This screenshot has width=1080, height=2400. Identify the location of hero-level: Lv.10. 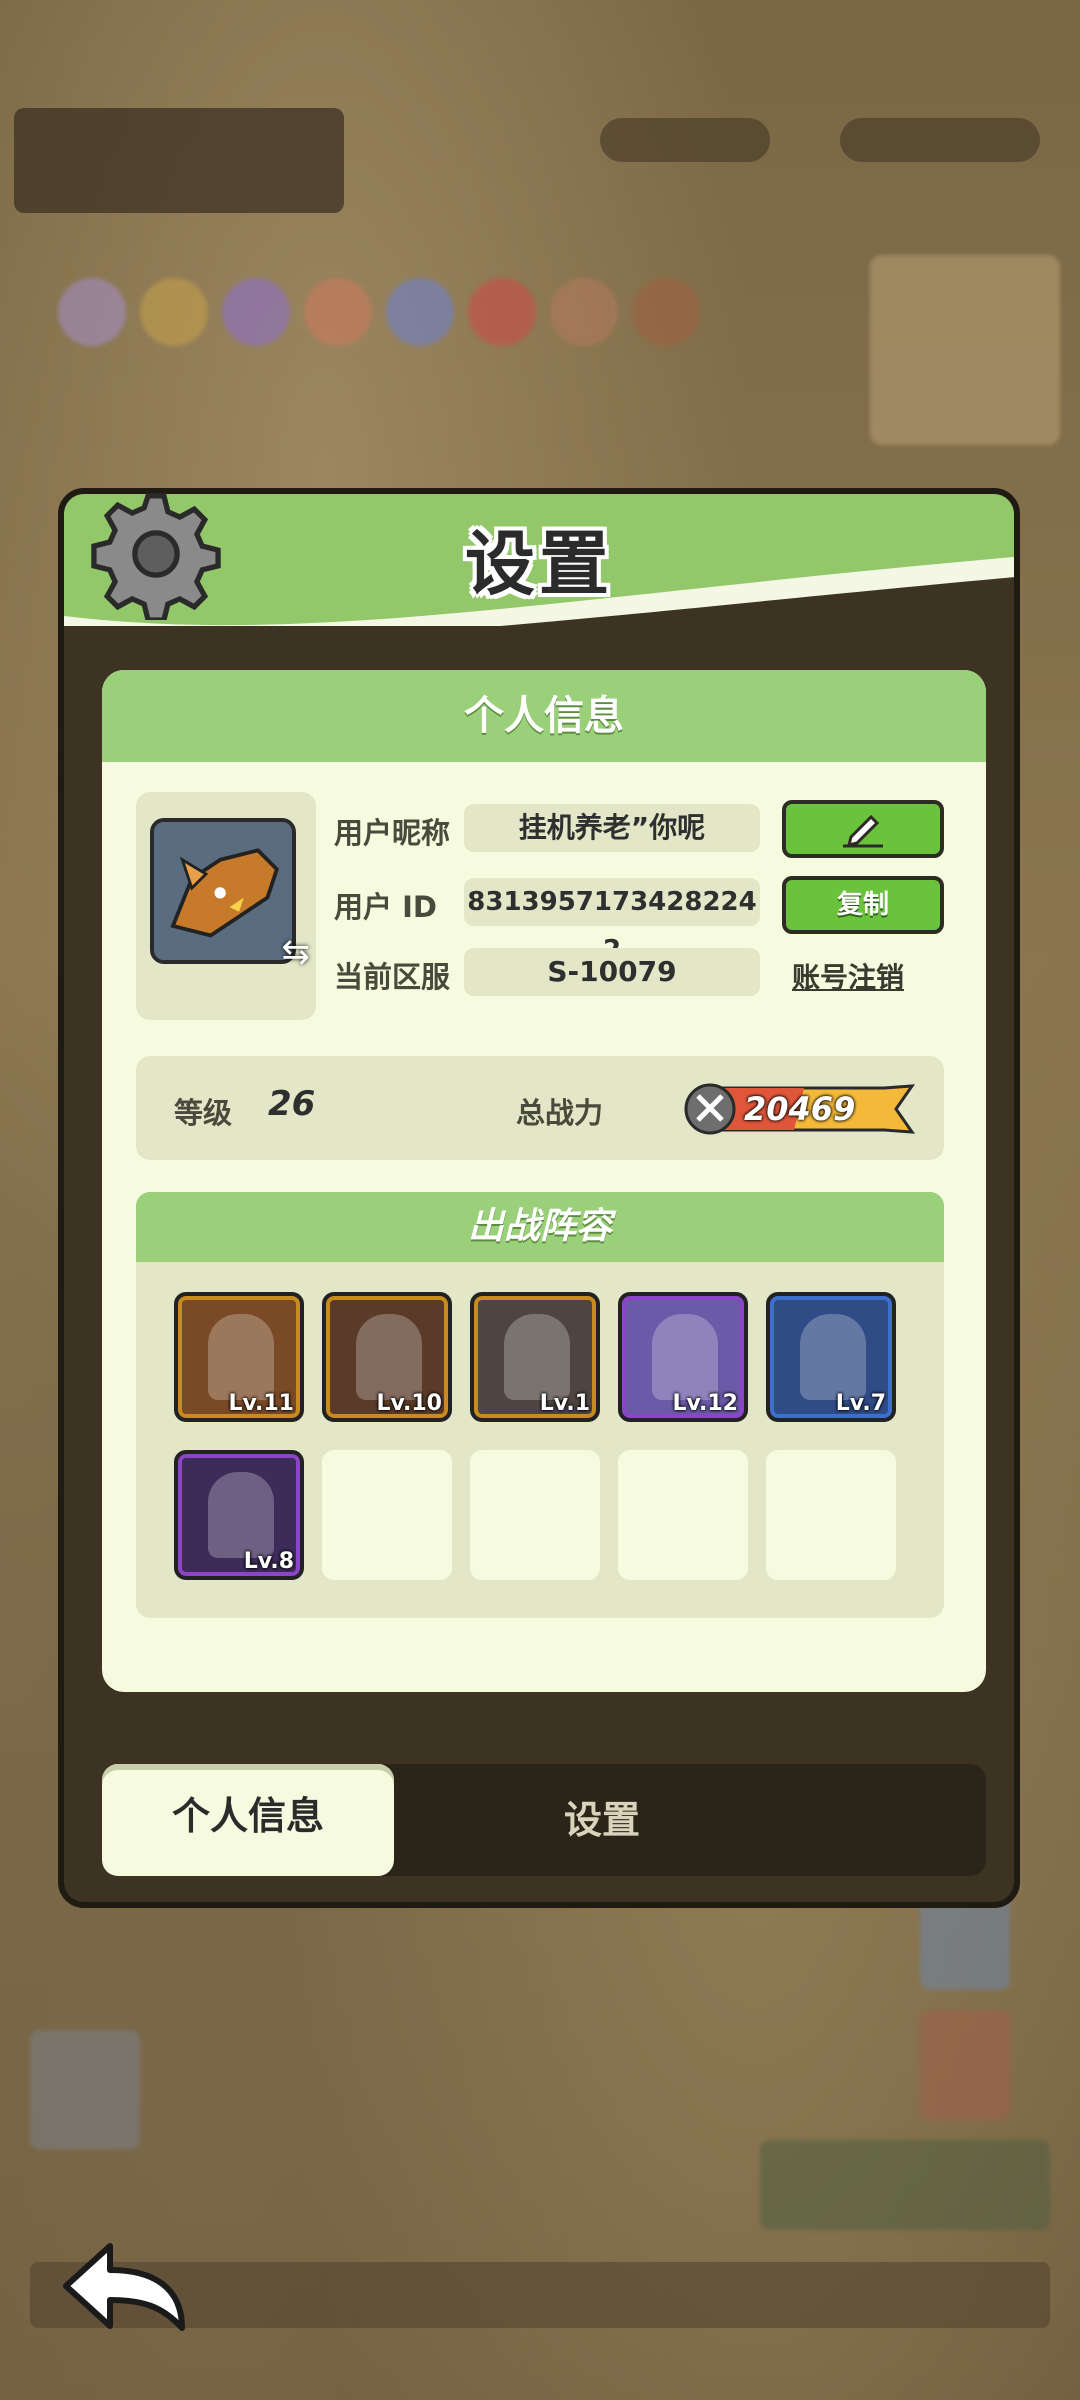
(409, 1403).